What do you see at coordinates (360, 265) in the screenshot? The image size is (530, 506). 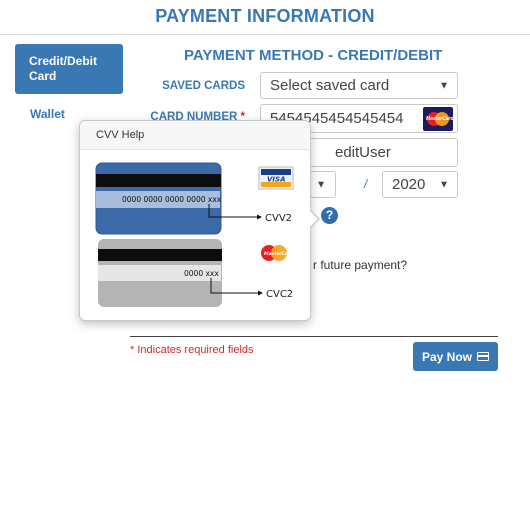 I see `save-card-question: r future payment?` at bounding box center [360, 265].